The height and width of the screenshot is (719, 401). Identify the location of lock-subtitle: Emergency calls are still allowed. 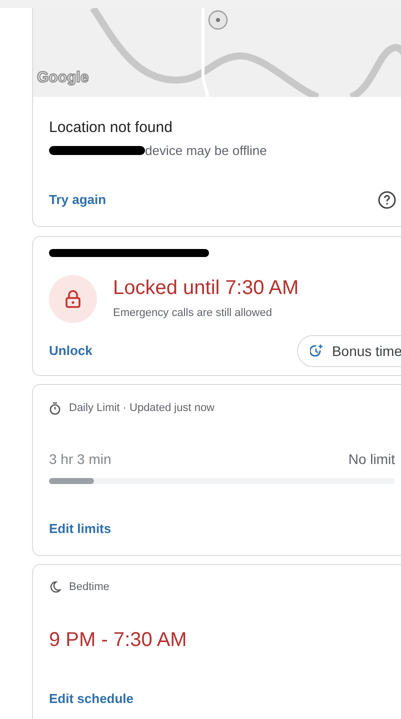
(193, 314).